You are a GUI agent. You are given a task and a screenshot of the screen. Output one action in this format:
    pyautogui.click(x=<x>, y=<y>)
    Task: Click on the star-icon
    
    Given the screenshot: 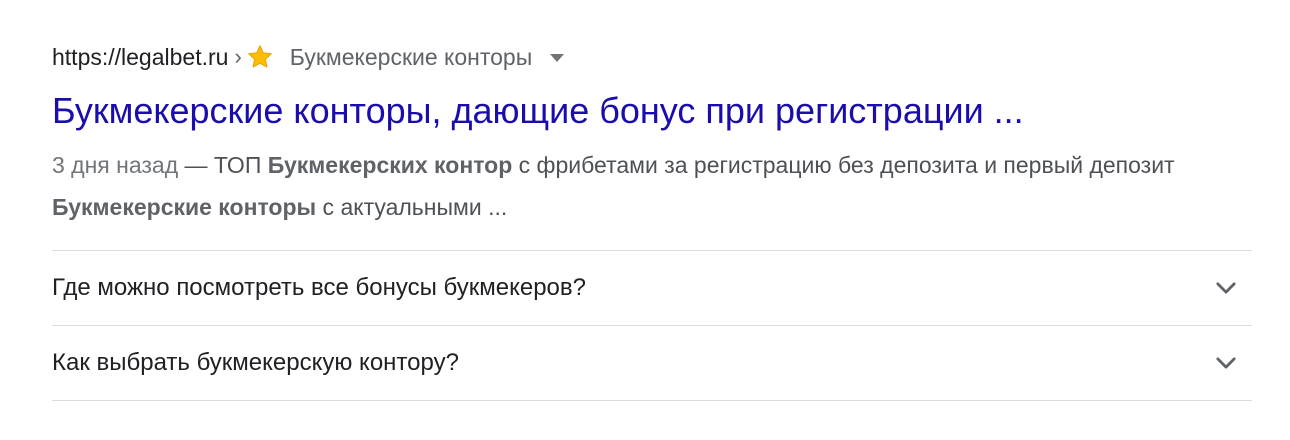 What is the action you would take?
    pyautogui.click(x=260, y=57)
    